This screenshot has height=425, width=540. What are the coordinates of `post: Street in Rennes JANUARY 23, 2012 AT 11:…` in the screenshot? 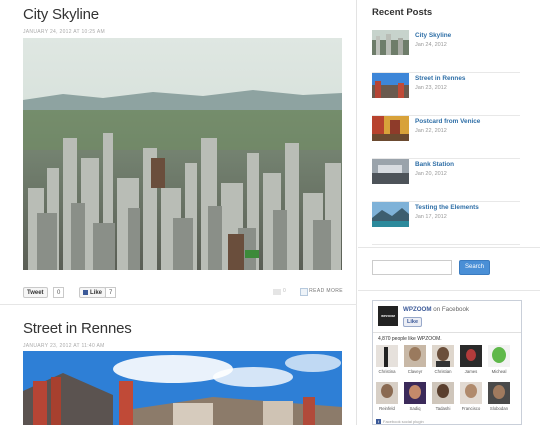 It's located at (183, 334).